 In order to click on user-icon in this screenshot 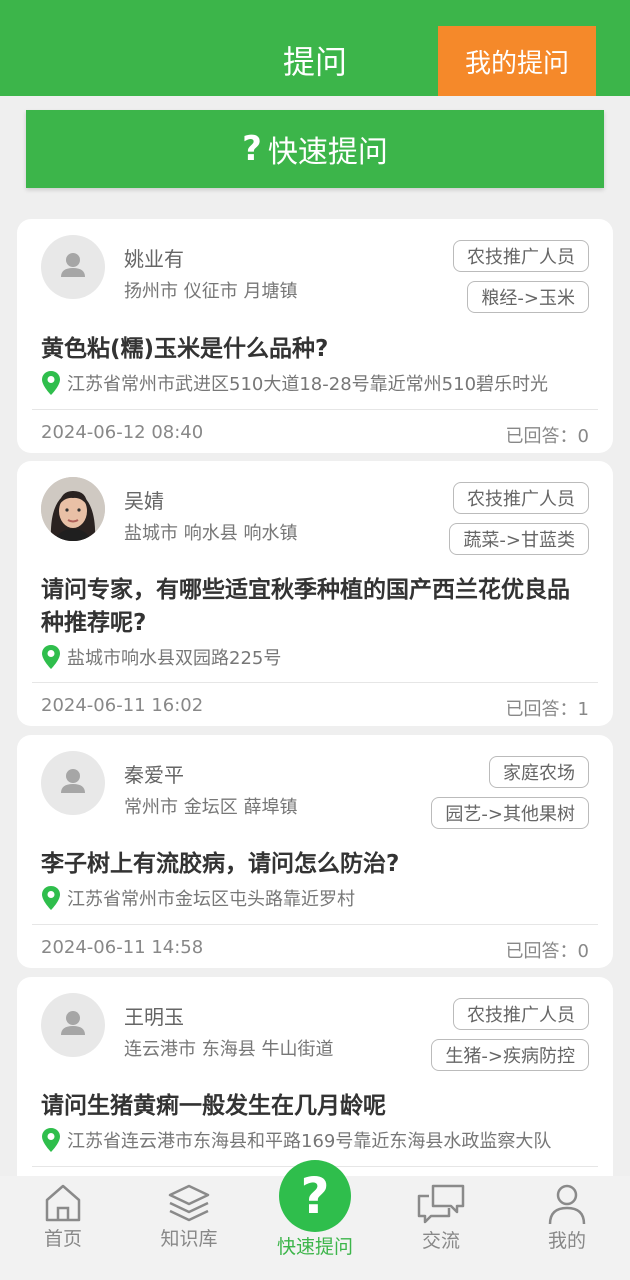, I will do `click(567, 1204)`.